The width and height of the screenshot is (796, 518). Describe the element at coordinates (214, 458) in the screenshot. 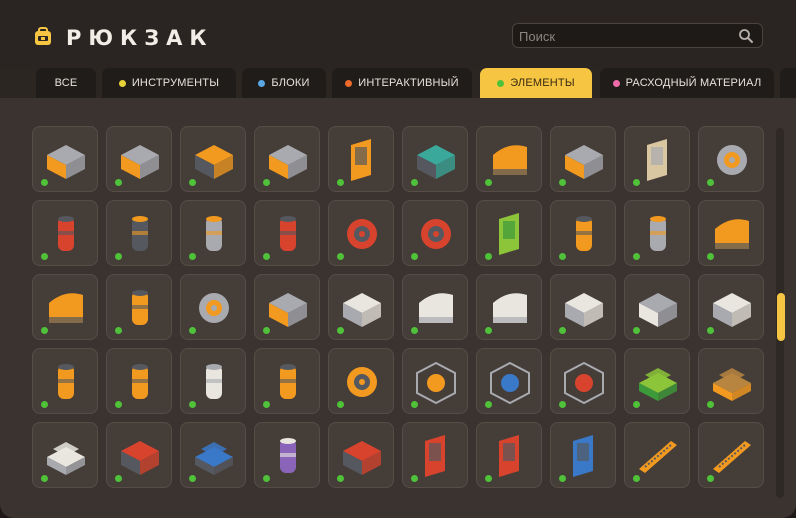

I see `blue-stacked-block-icon` at that location.